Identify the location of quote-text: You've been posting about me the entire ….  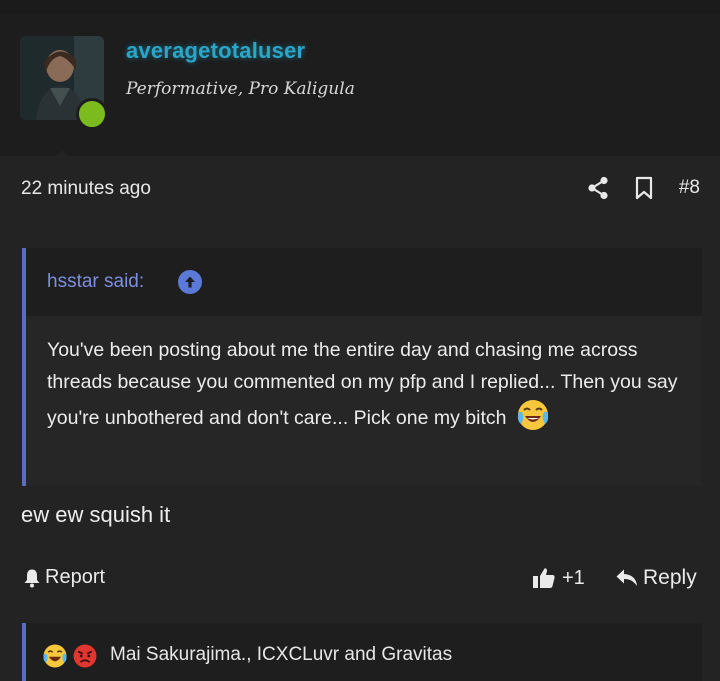
(362, 384).